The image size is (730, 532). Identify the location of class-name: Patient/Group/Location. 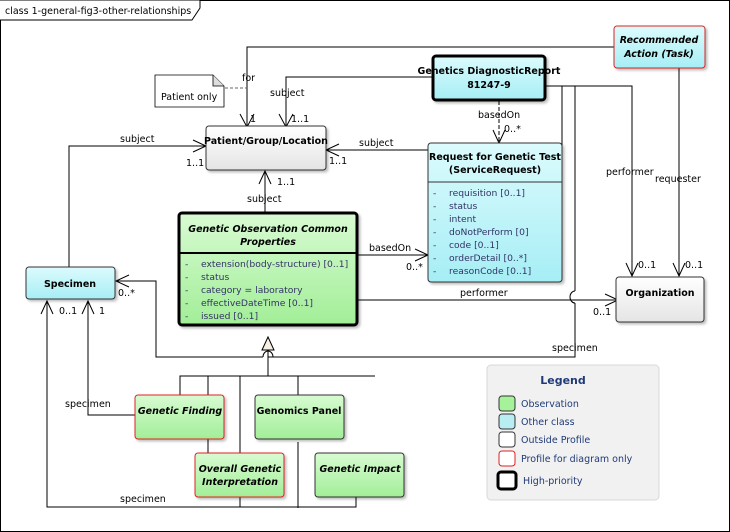
(266, 141).